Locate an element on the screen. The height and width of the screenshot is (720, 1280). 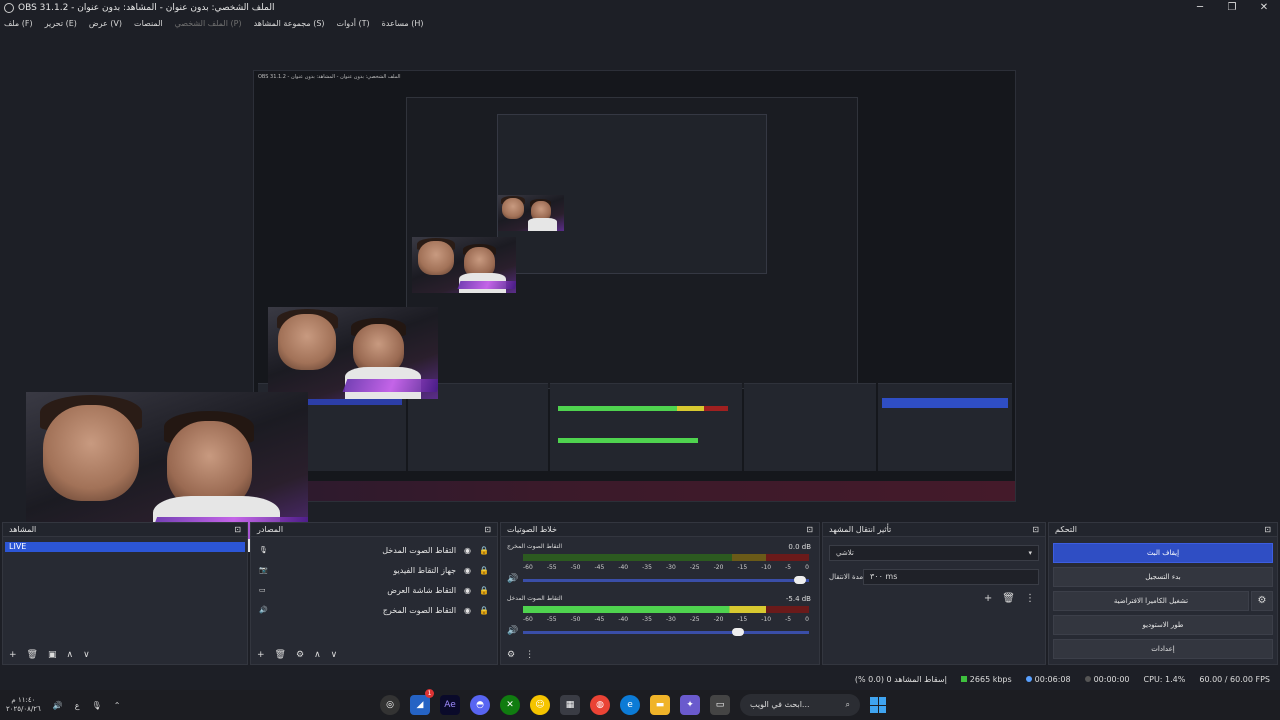
chevron-up-icon: ⌃ is located at coordinates (117, 705).